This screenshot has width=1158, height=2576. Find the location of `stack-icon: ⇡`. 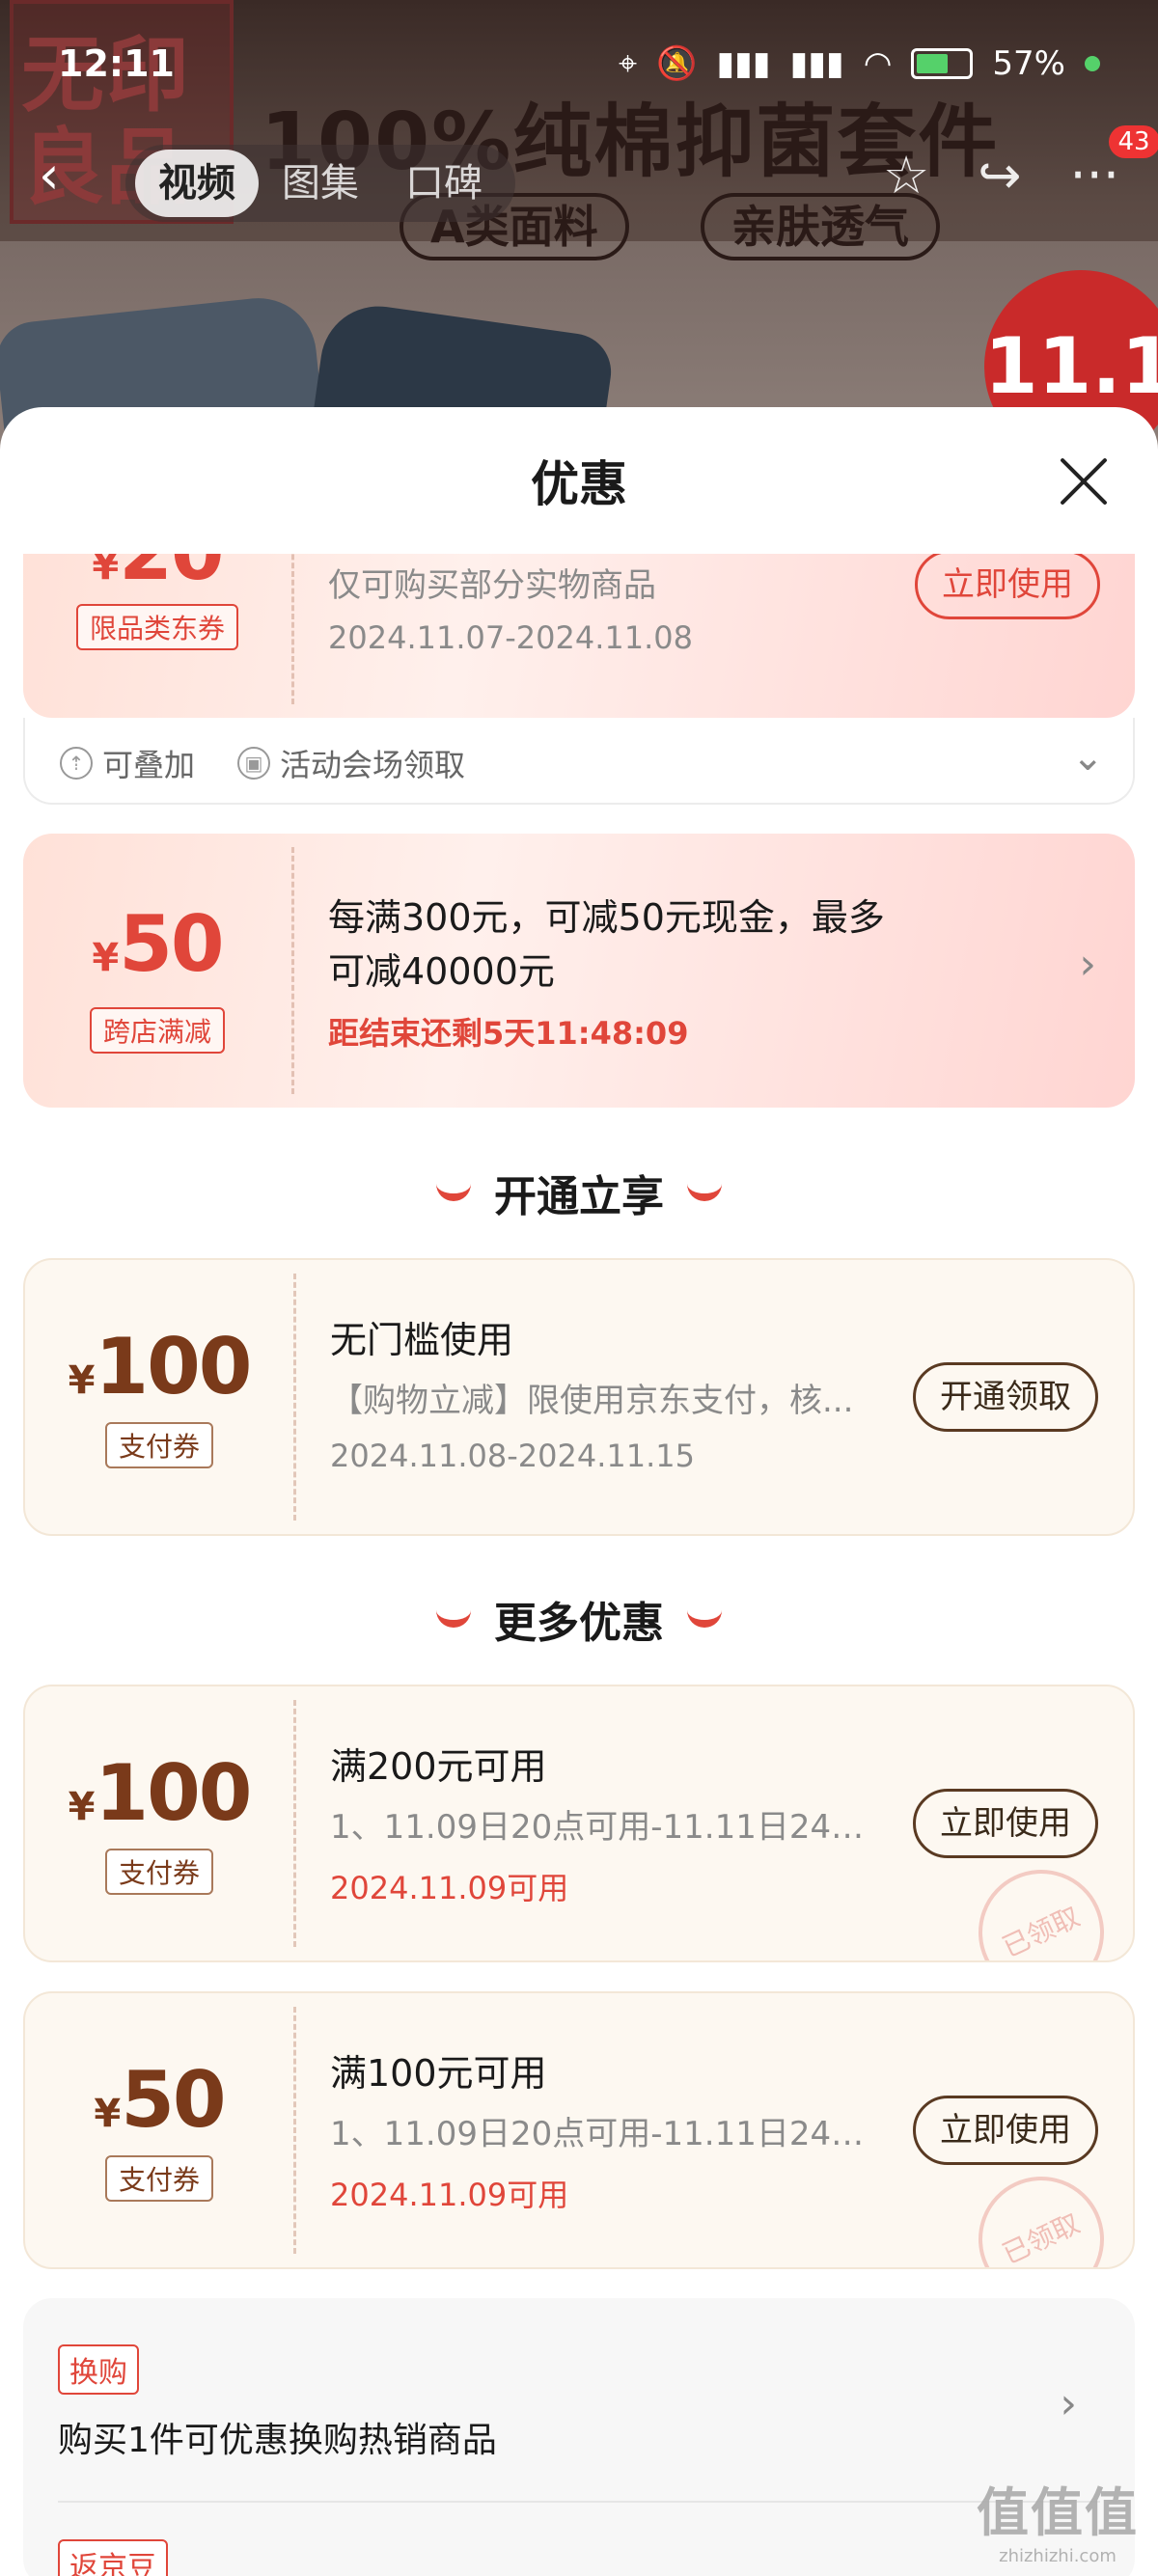

stack-icon: ⇡ is located at coordinates (76, 764).